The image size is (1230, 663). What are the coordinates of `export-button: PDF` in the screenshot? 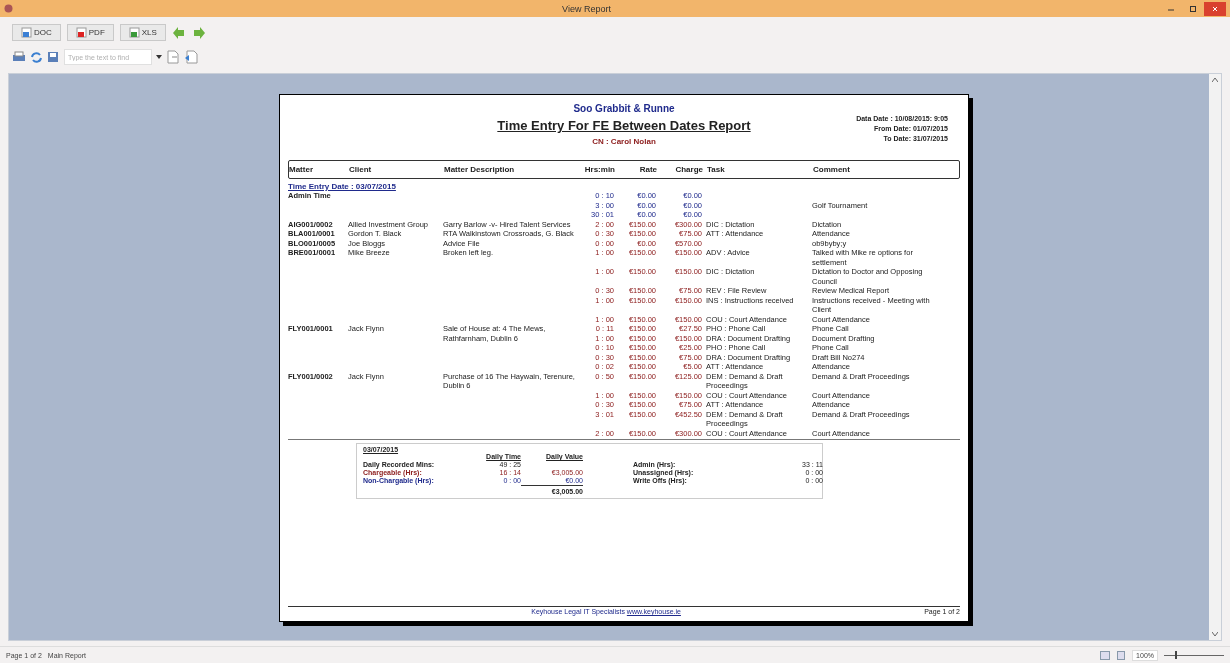 It's located at (90, 32).